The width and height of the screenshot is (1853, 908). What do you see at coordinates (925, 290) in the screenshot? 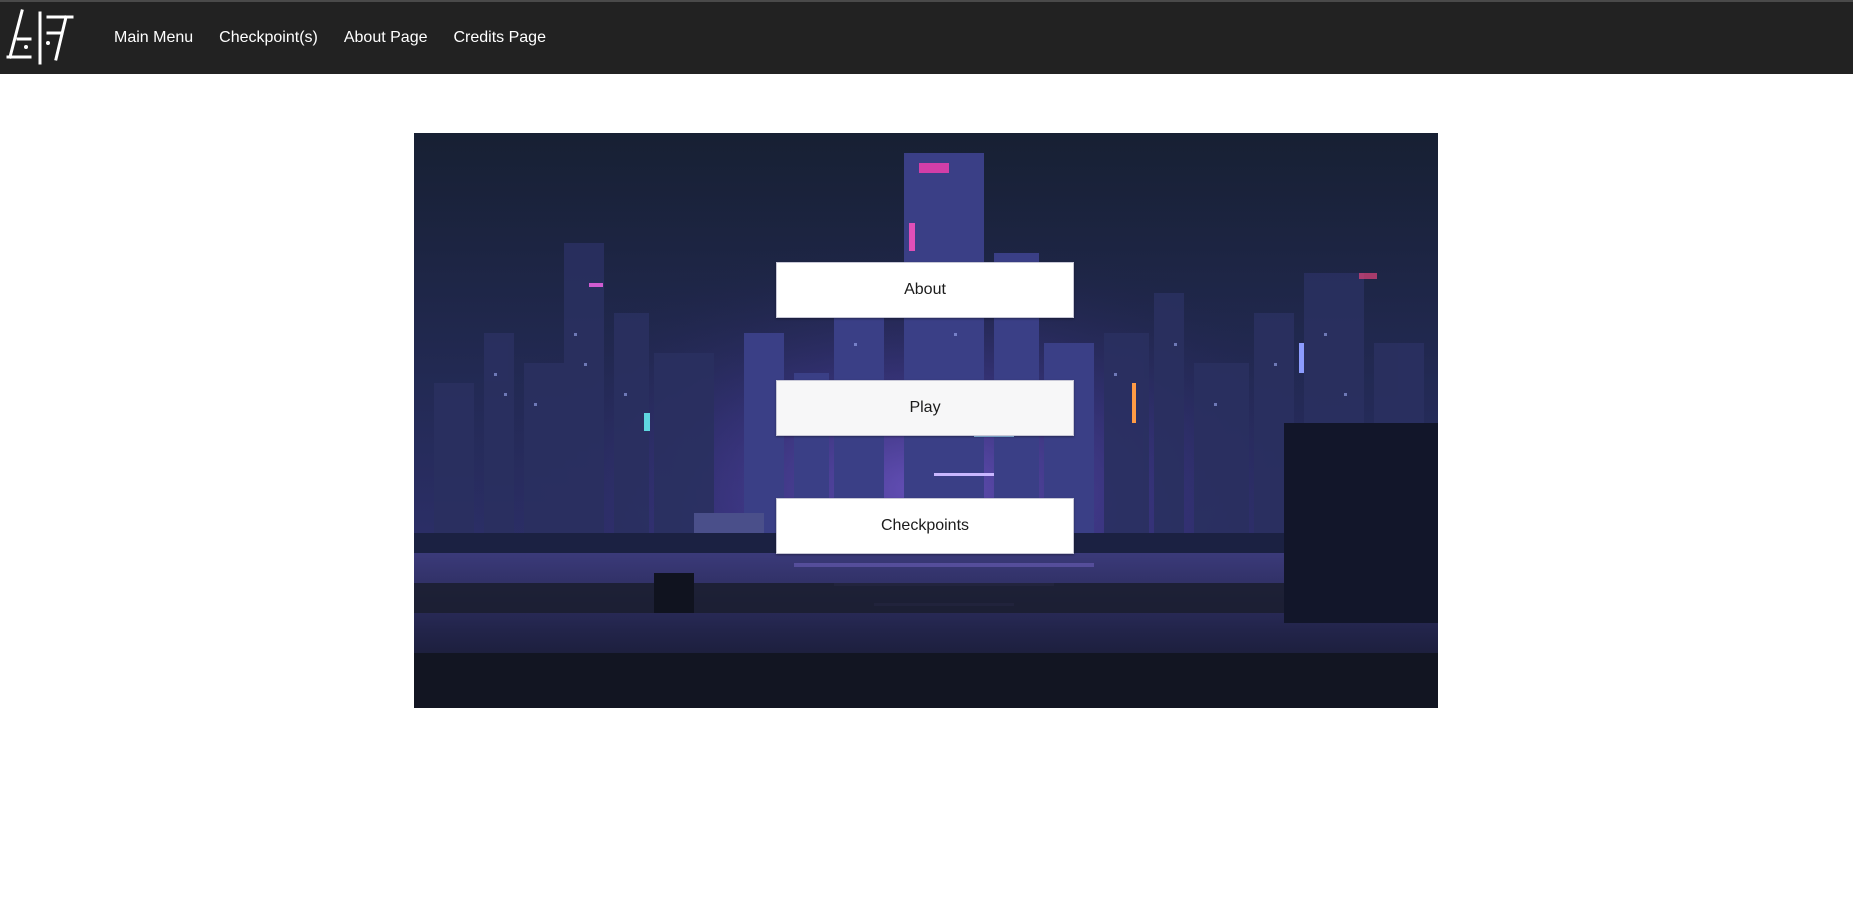
I see `about-button: About` at bounding box center [925, 290].